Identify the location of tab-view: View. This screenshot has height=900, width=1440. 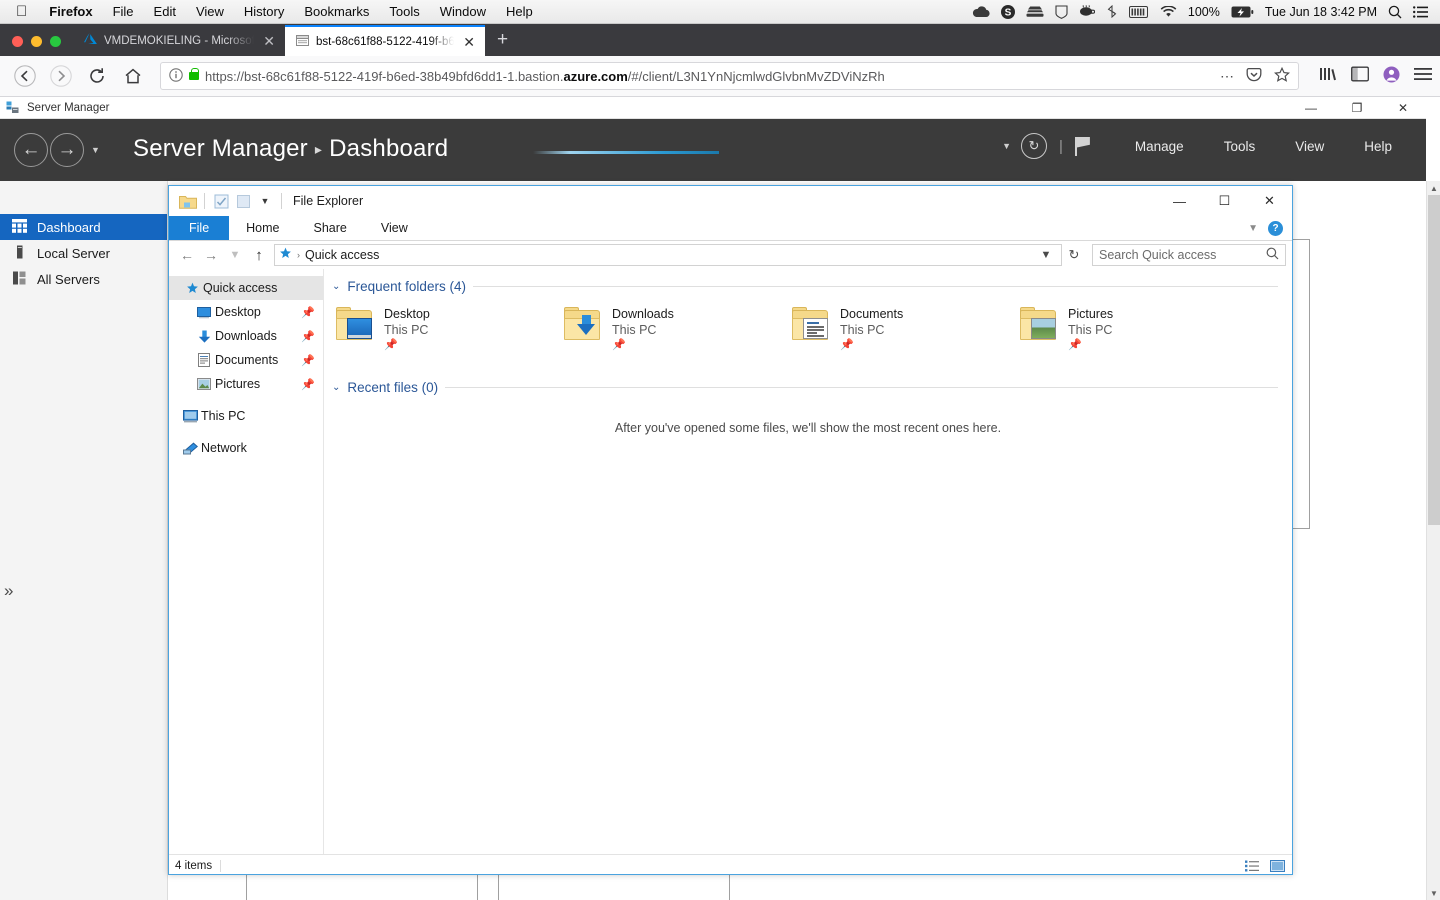
(394, 228).